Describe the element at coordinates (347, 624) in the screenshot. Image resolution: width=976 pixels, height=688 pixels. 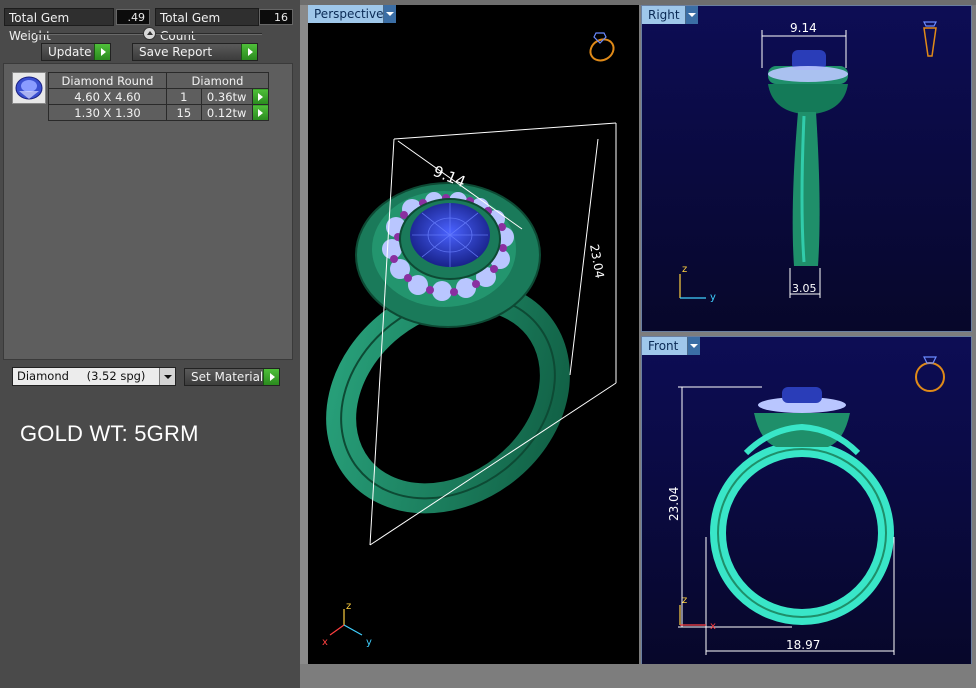
I see `axis-triad: z x y` at that location.